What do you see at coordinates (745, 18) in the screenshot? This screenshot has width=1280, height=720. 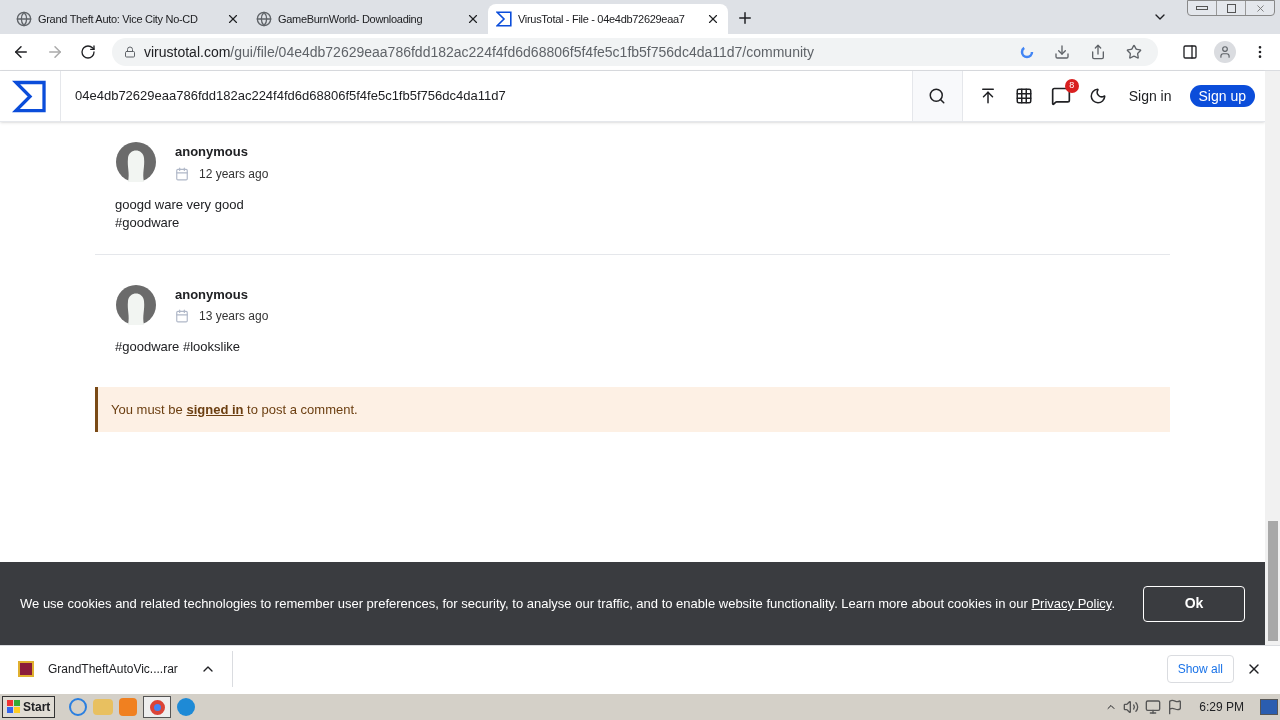 I see `new-tab-icon` at bounding box center [745, 18].